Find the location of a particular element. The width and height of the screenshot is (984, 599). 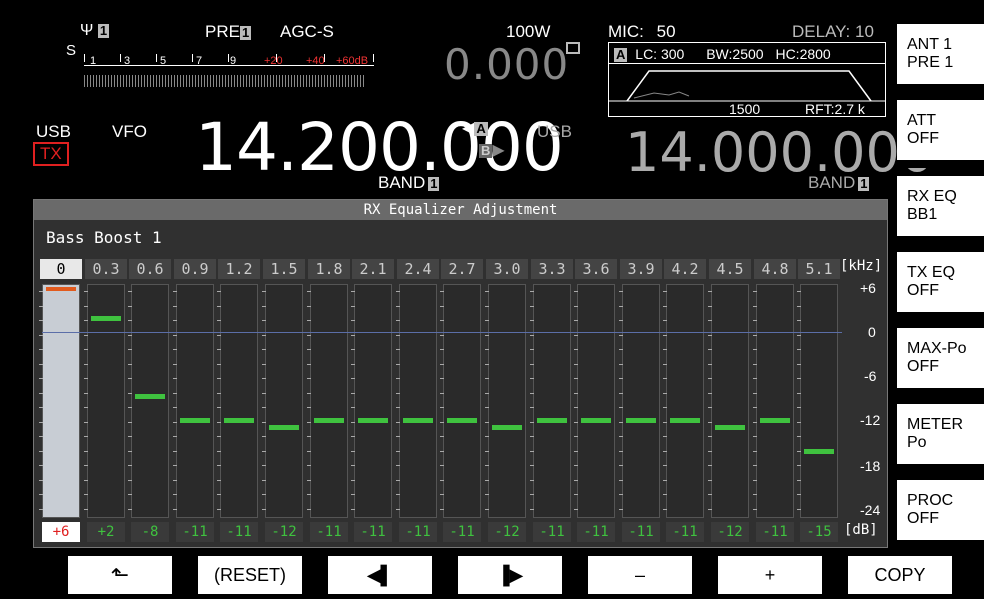

eq-band-label: 0.3 is located at coordinates (106, 269).